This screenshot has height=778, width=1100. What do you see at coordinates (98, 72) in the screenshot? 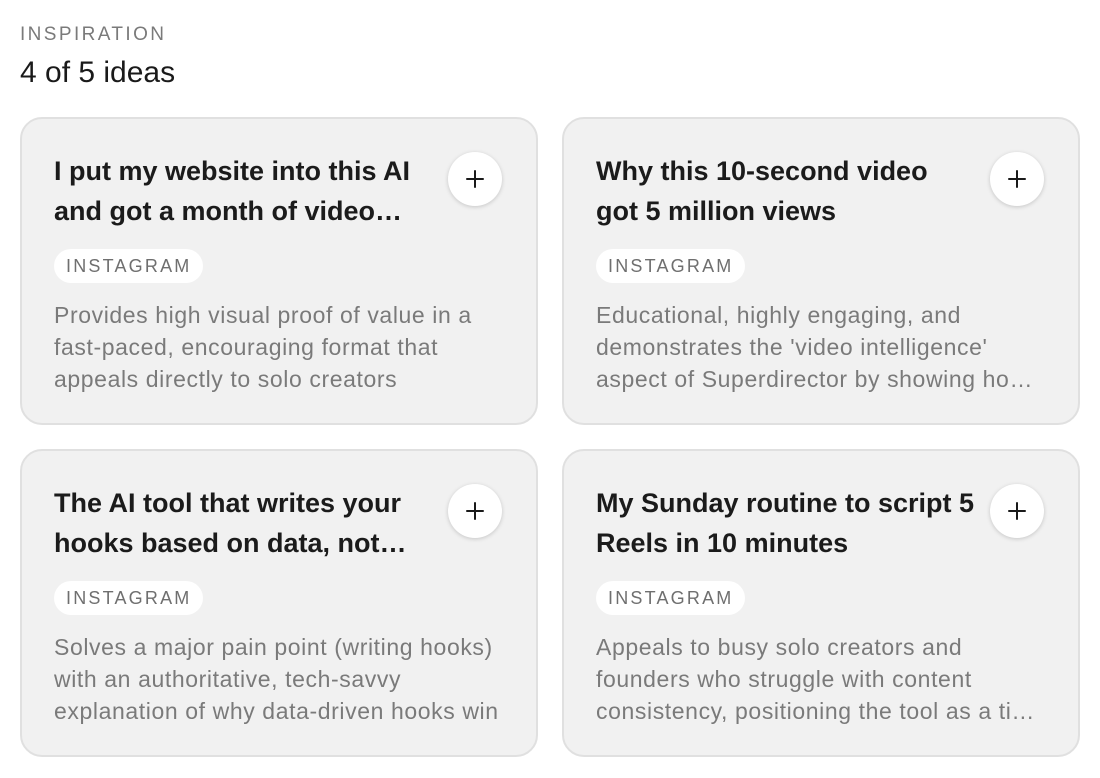
I see `ideas-count-heading: 4 of 5 ideas` at bounding box center [98, 72].